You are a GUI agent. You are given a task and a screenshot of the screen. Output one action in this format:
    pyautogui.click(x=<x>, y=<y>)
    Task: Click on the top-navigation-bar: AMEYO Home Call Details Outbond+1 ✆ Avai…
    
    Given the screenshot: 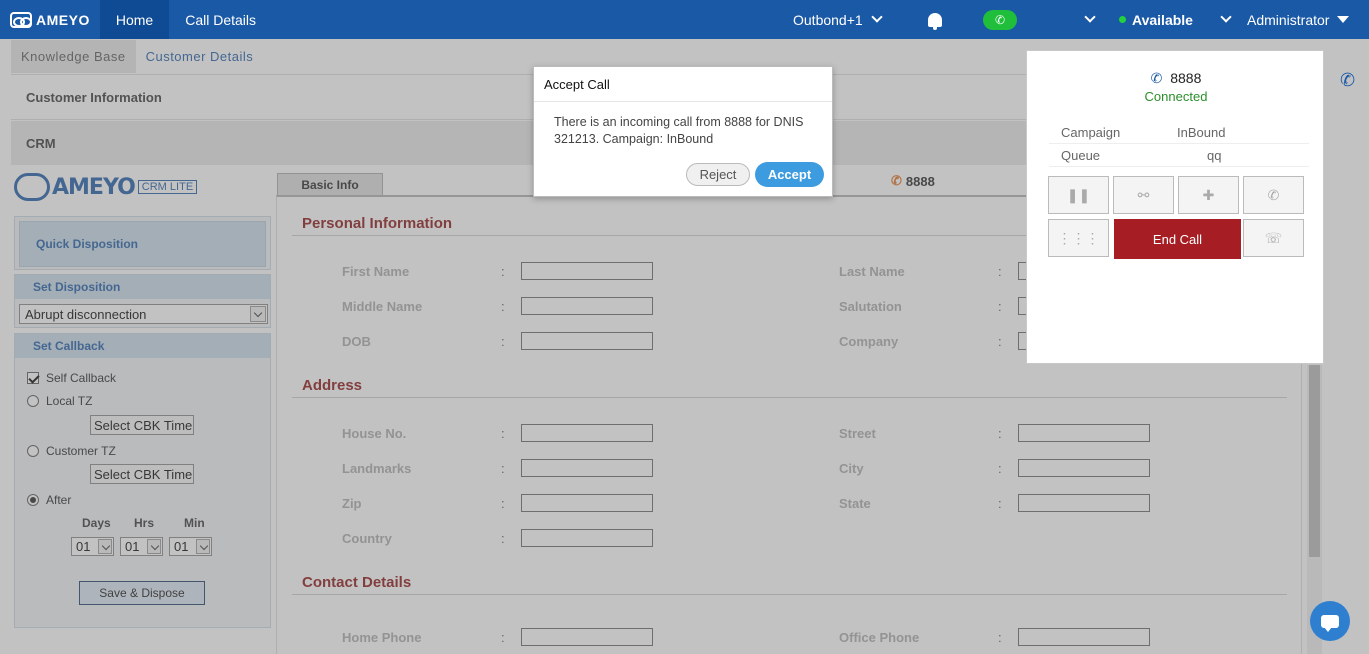 What is the action you would take?
    pyautogui.click(x=684, y=19)
    